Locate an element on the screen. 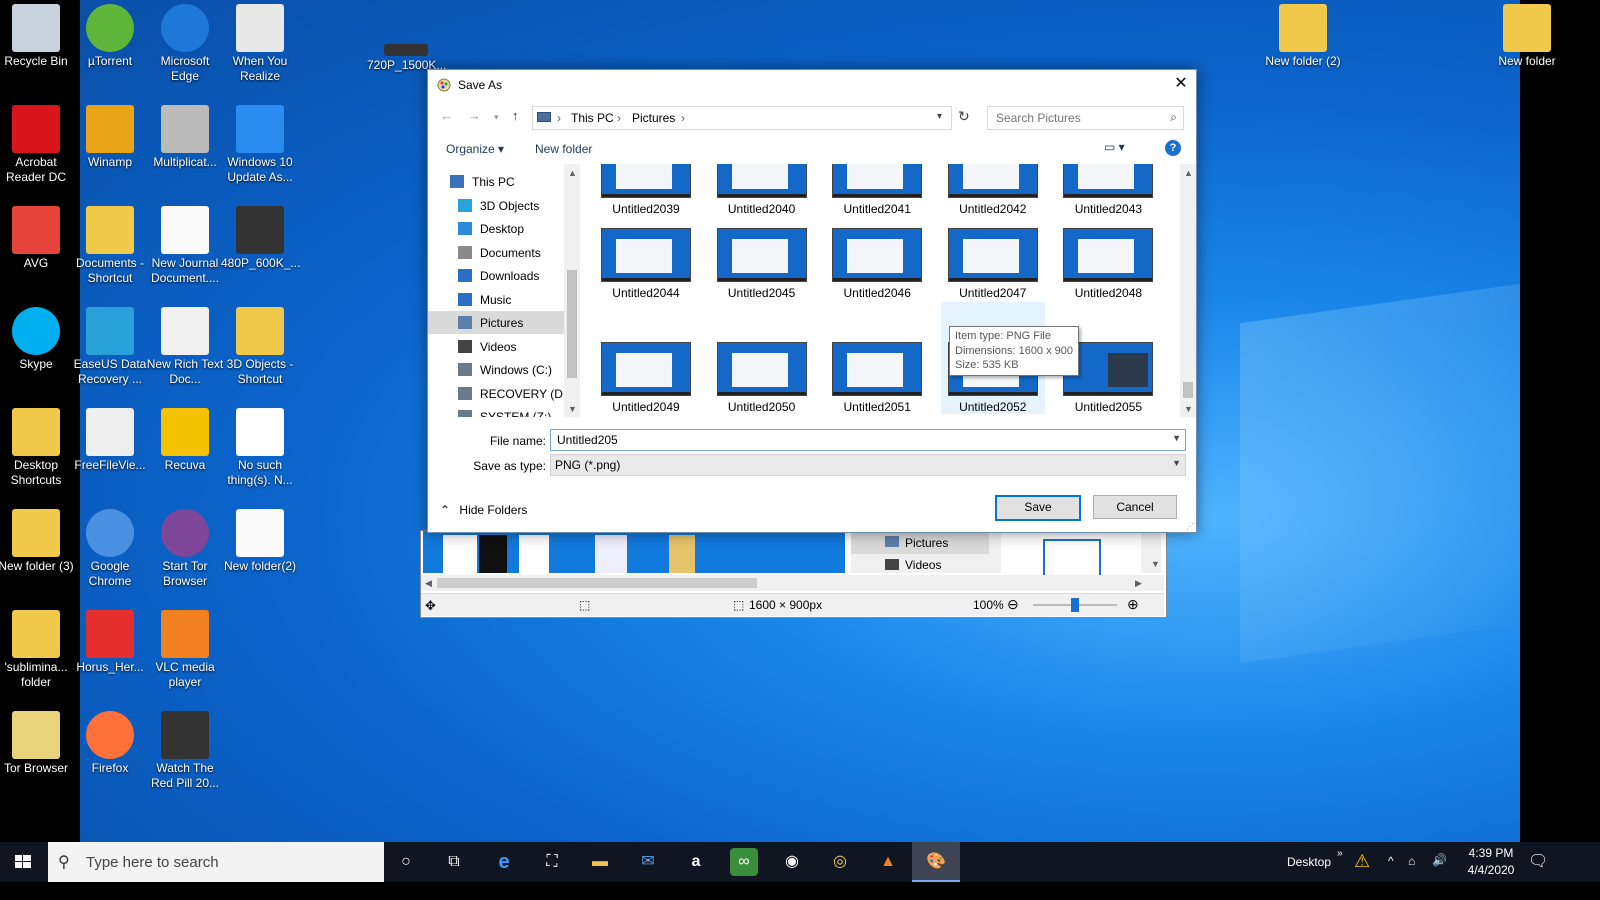 This screenshot has width=1600, height=900. file-item: Untitled2051 is located at coordinates (877, 378).